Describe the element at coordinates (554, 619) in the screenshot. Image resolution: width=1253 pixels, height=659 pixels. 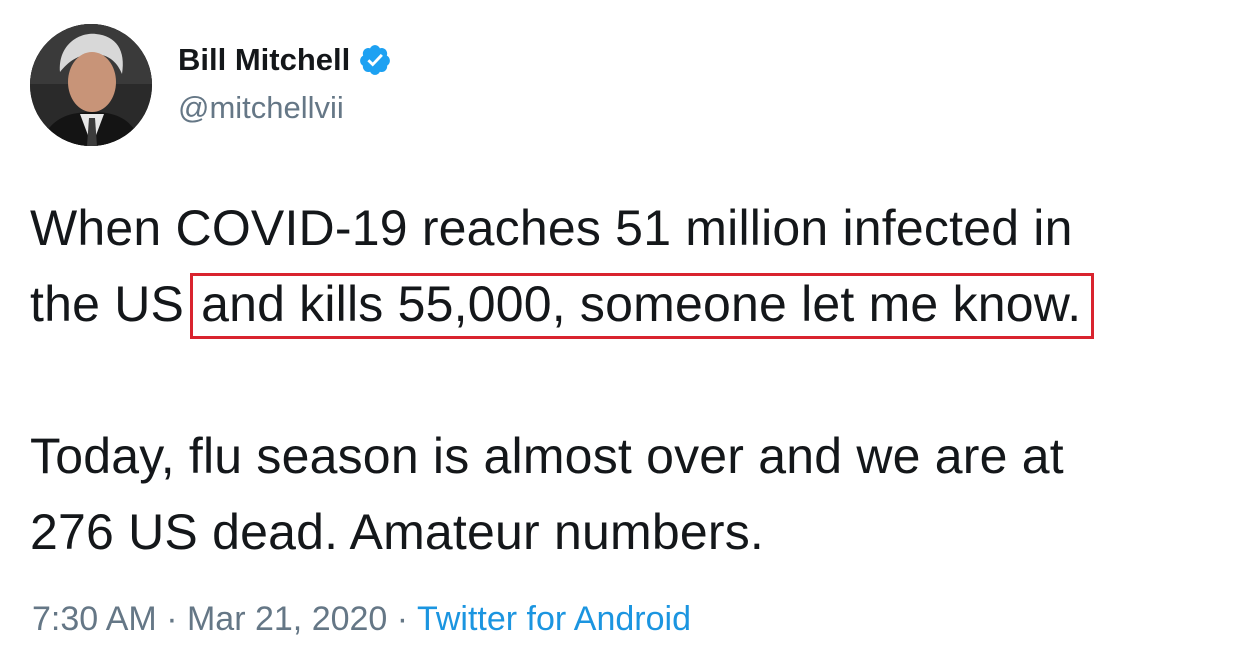
I see `tweet-source-link: Twitter for Android` at that location.